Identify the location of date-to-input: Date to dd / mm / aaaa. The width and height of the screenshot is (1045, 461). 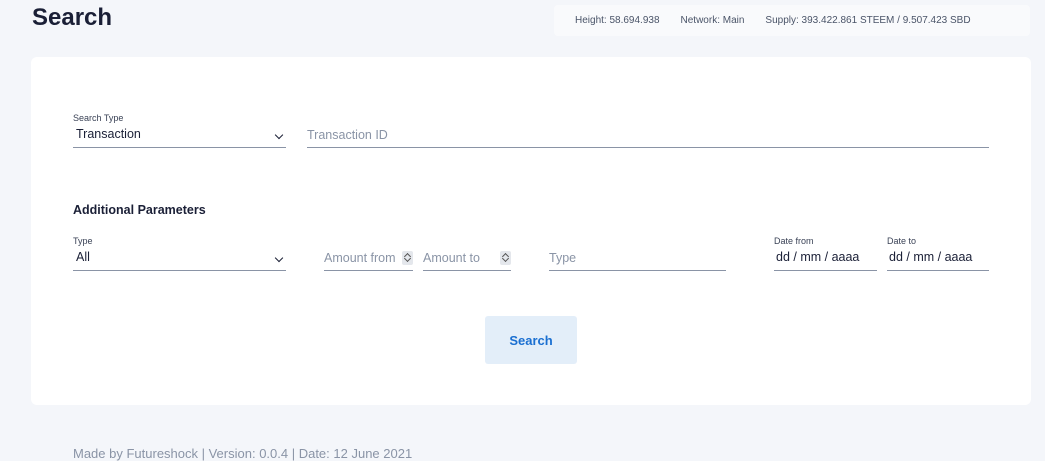
(938, 253).